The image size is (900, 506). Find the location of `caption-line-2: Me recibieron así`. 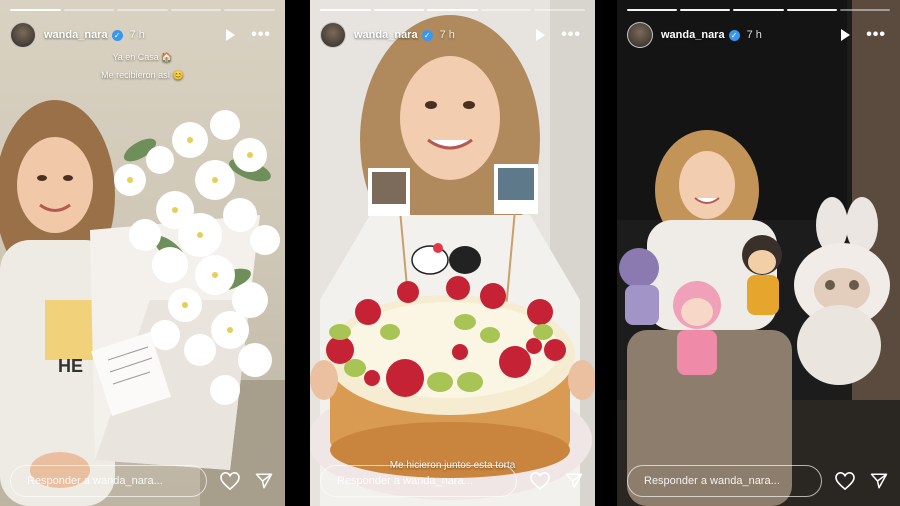

caption-line-2: Me recibieron así is located at coordinates (136, 75).